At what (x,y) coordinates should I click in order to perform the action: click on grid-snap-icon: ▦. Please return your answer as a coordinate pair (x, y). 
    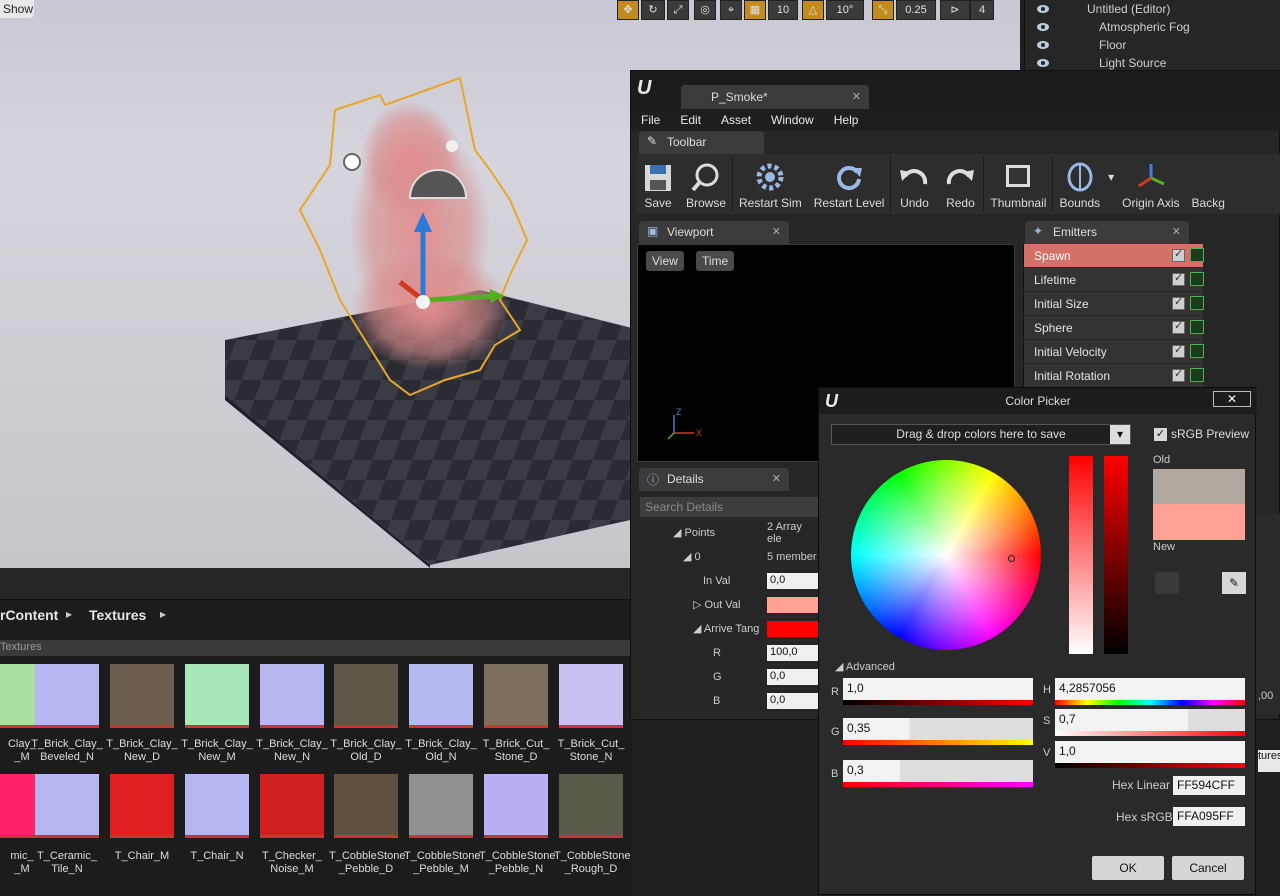
    Looking at the image, I should click on (755, 10).